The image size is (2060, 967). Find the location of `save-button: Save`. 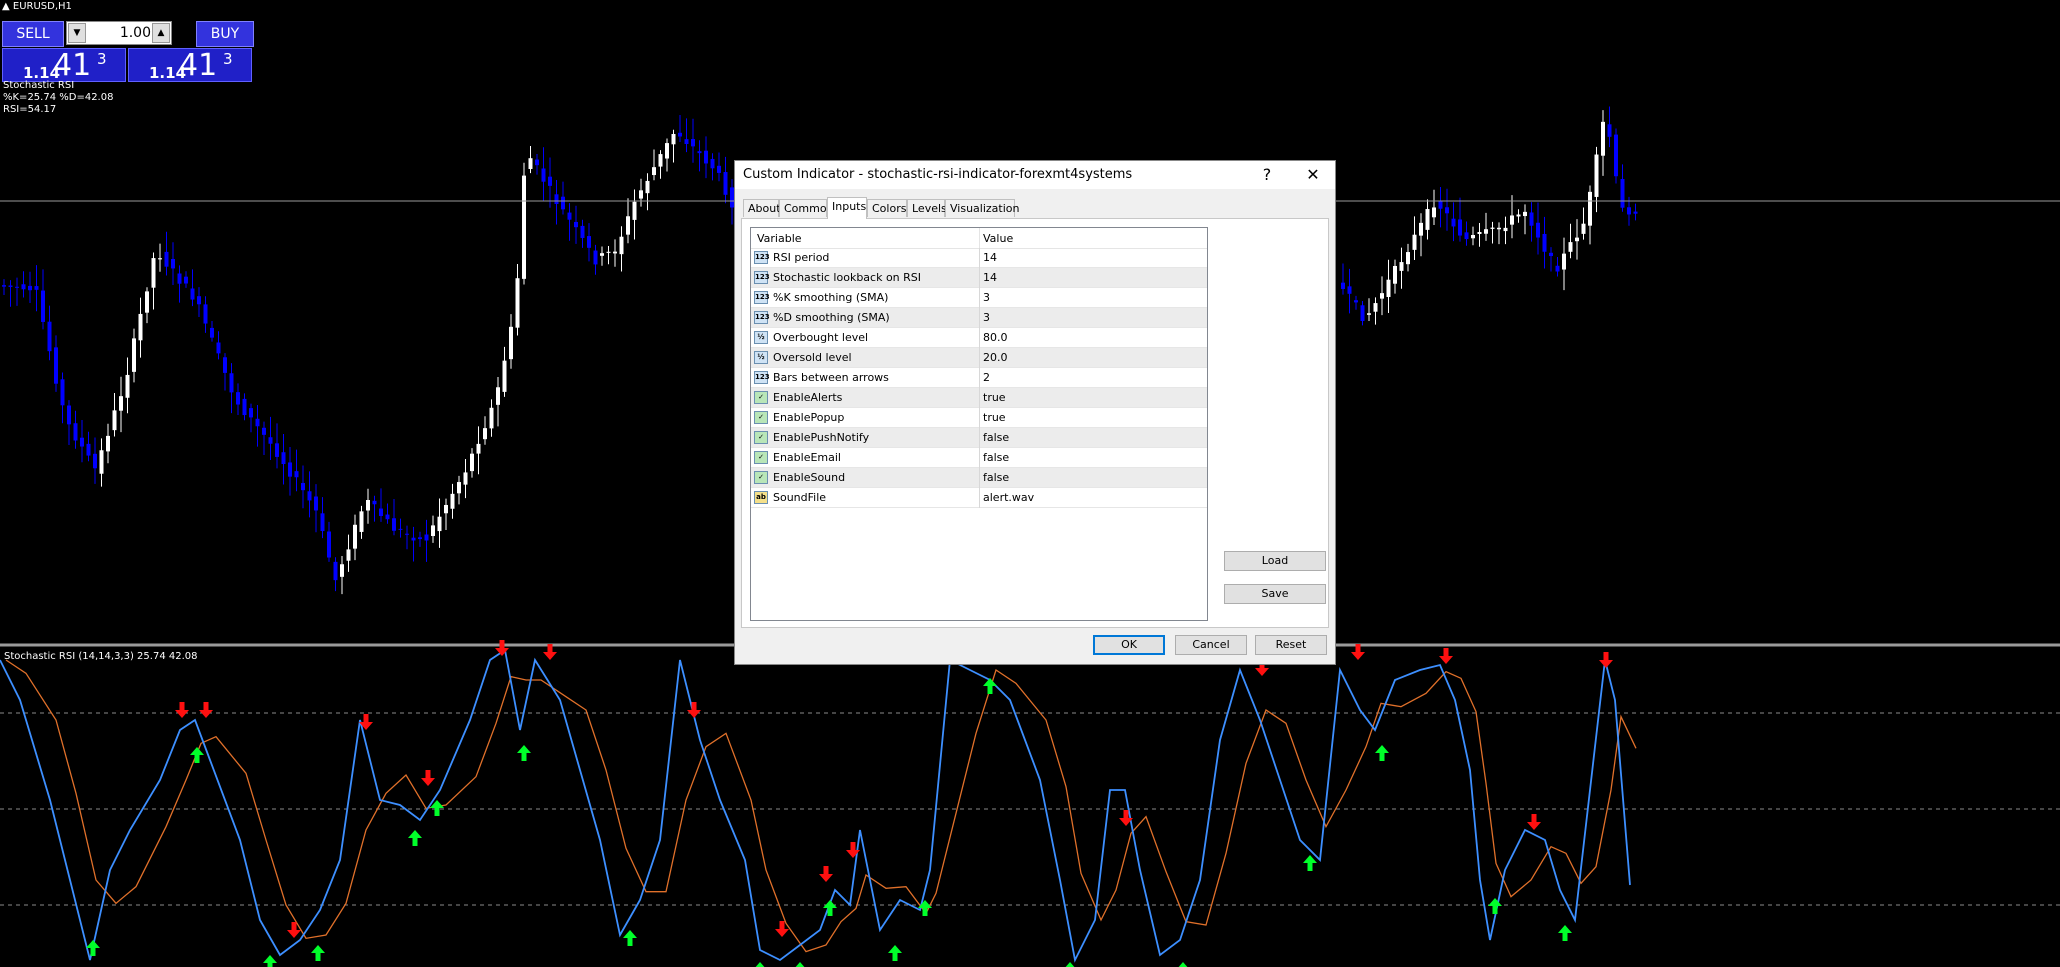

save-button: Save is located at coordinates (1275, 594).